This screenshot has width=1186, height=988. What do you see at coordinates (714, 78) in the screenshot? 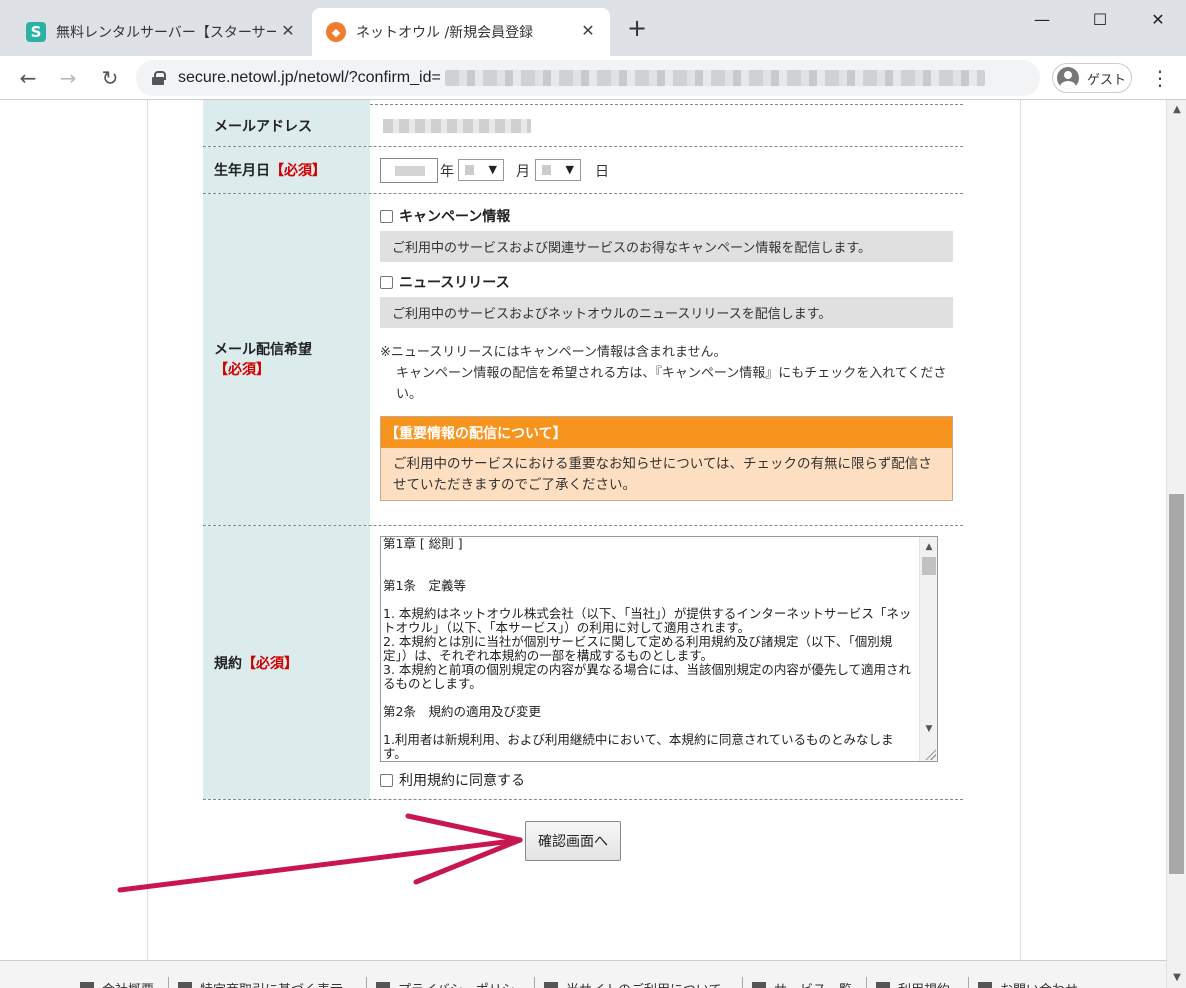
I see `url-redacted` at bounding box center [714, 78].